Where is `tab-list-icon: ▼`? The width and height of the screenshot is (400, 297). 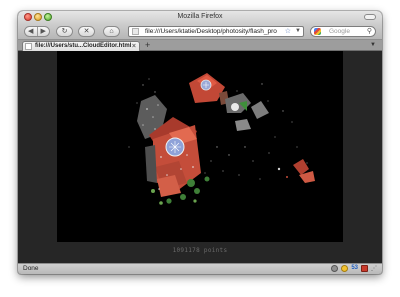
tab-list-icon: ▼ is located at coordinates (373, 45).